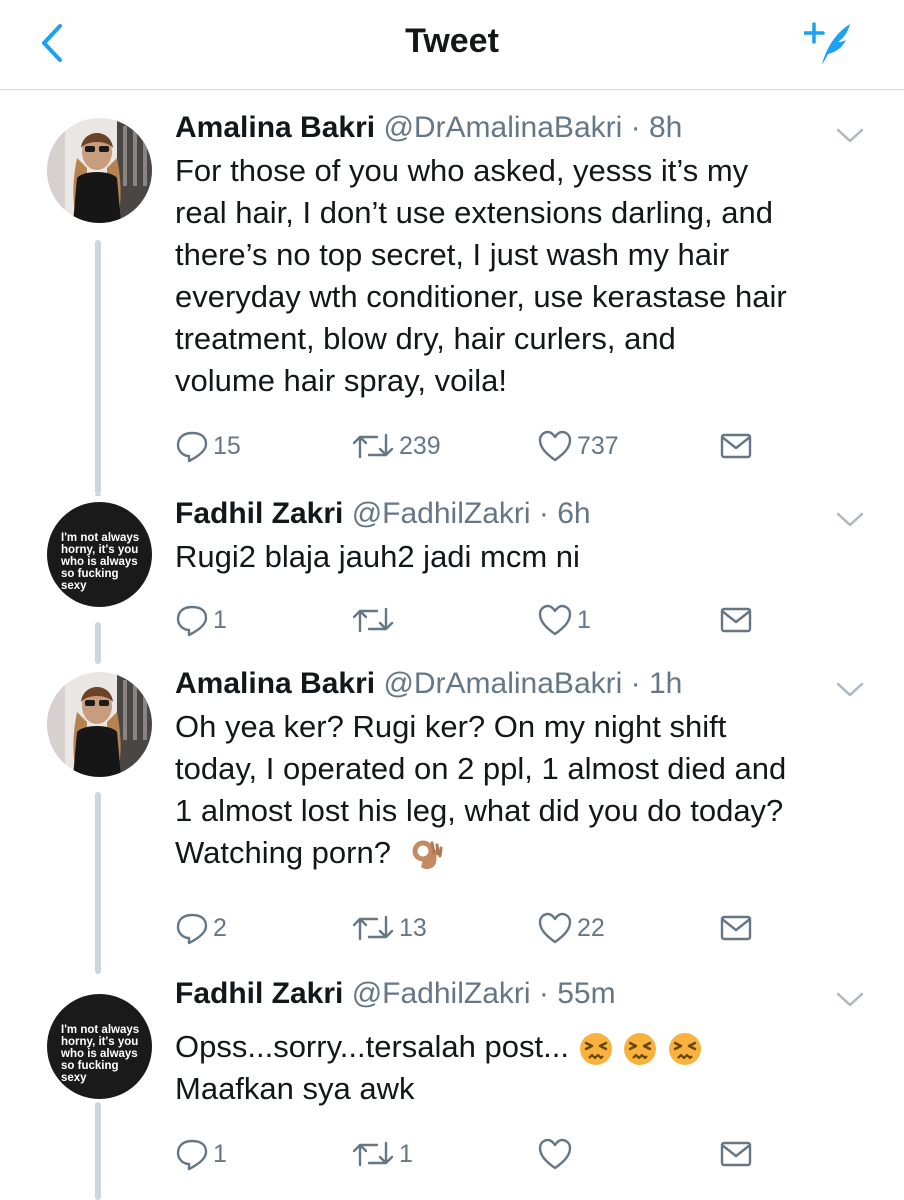 The width and height of the screenshot is (904, 1200). I want to click on like-button: 22, so click(571, 928).